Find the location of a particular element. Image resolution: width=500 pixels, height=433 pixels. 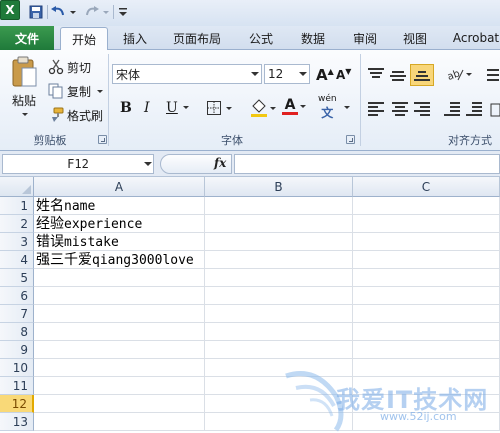

cell-c3 is located at coordinates (426, 242).